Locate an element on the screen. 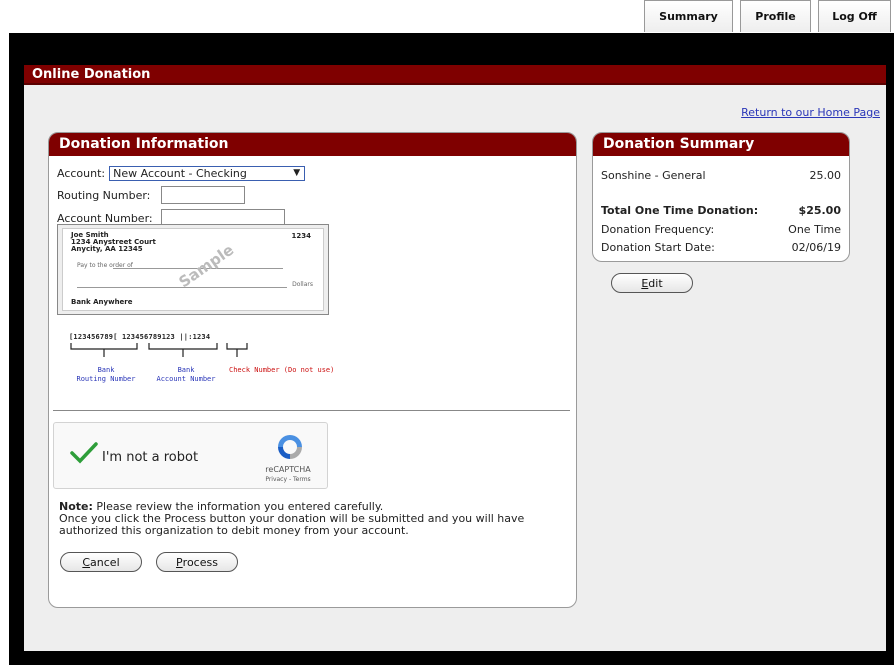 The width and height of the screenshot is (894, 665). edit-accesskey: E is located at coordinates (645, 283).